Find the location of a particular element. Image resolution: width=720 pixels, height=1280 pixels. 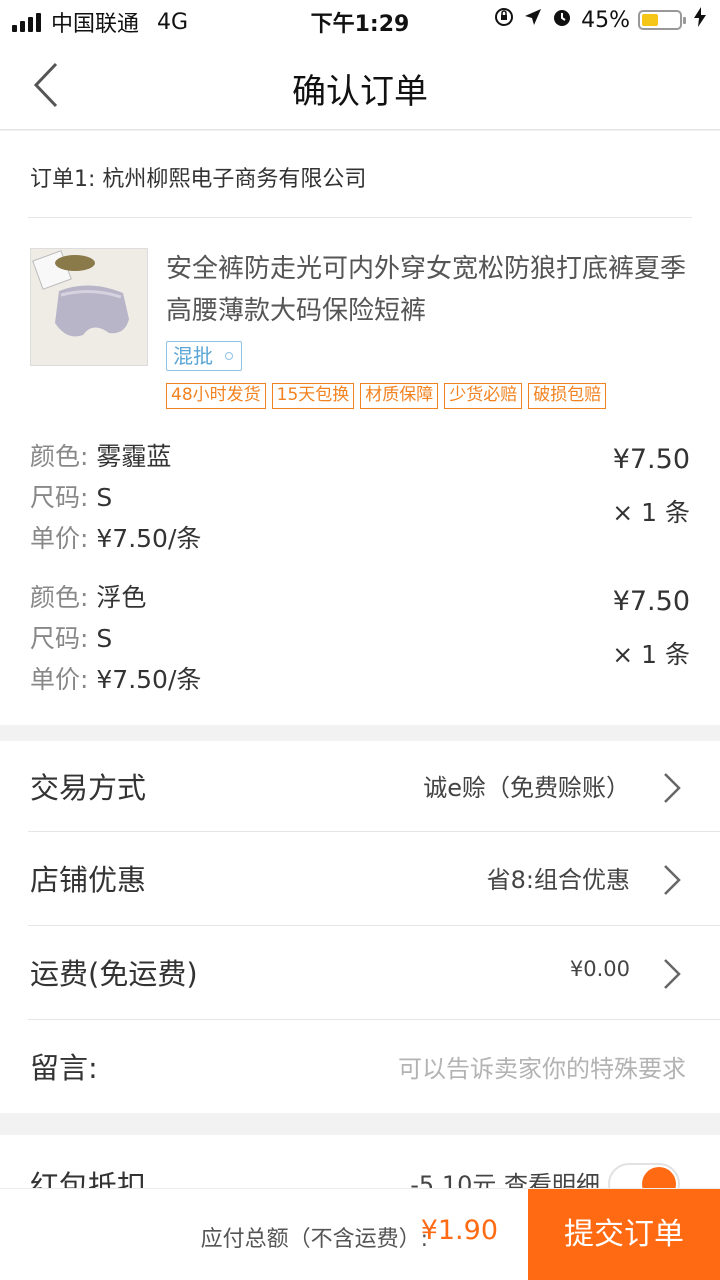

product-title: 安全裤防走光可内外穿女宽松防狼打底裤夏季高腰薄款大码保险短裤 is located at coordinates (431, 290).